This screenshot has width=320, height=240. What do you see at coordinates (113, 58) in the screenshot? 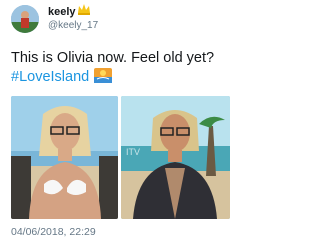
I see `tweet-text-line: This is Olivia now. Feel old yet?` at bounding box center [113, 58].